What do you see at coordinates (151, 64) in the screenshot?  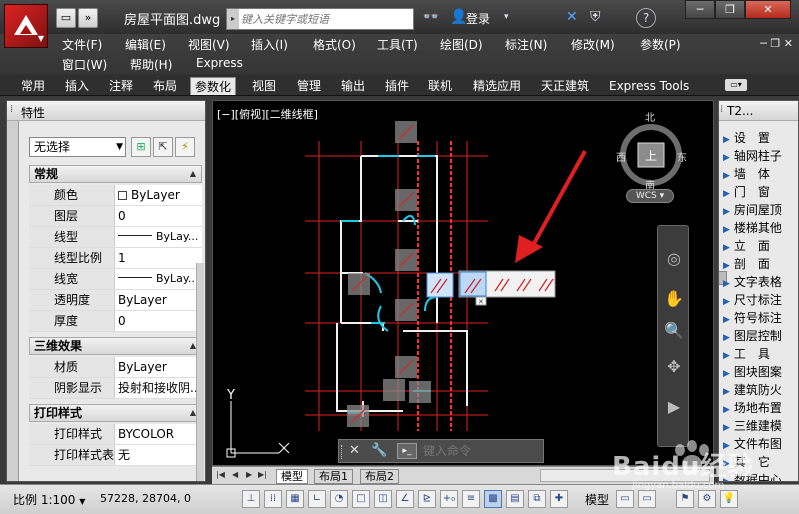 I see `menu-help: 帮助(H)` at bounding box center [151, 64].